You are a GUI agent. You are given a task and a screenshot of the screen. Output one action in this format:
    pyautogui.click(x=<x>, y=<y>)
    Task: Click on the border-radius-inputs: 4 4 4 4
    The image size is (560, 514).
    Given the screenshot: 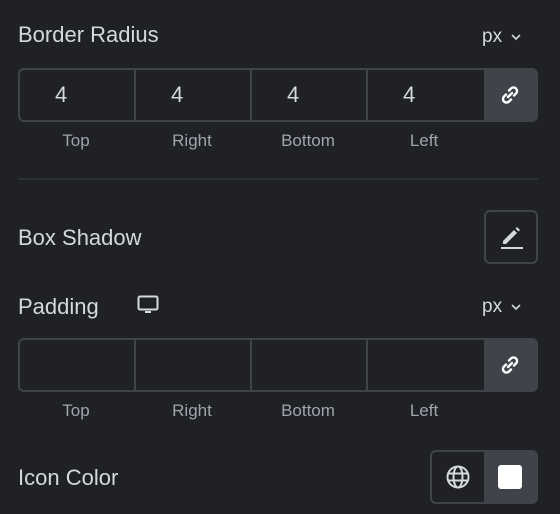 What is the action you would take?
    pyautogui.click(x=278, y=95)
    